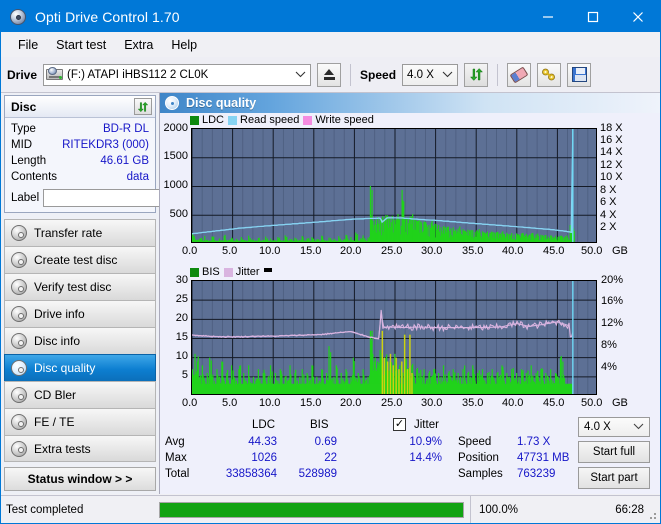 The image size is (661, 524). I want to click on menu-extra: Extra, so click(138, 45).